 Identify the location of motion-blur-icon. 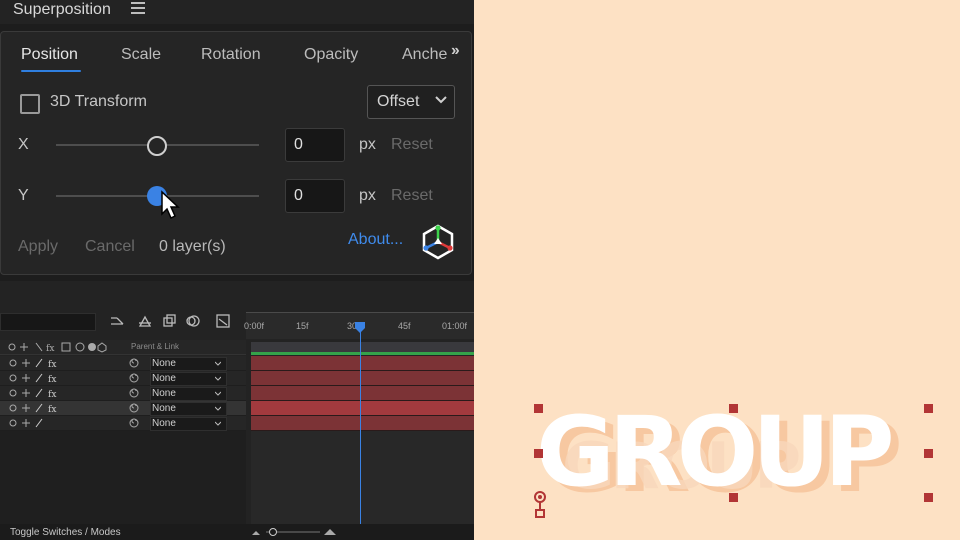
(193, 321).